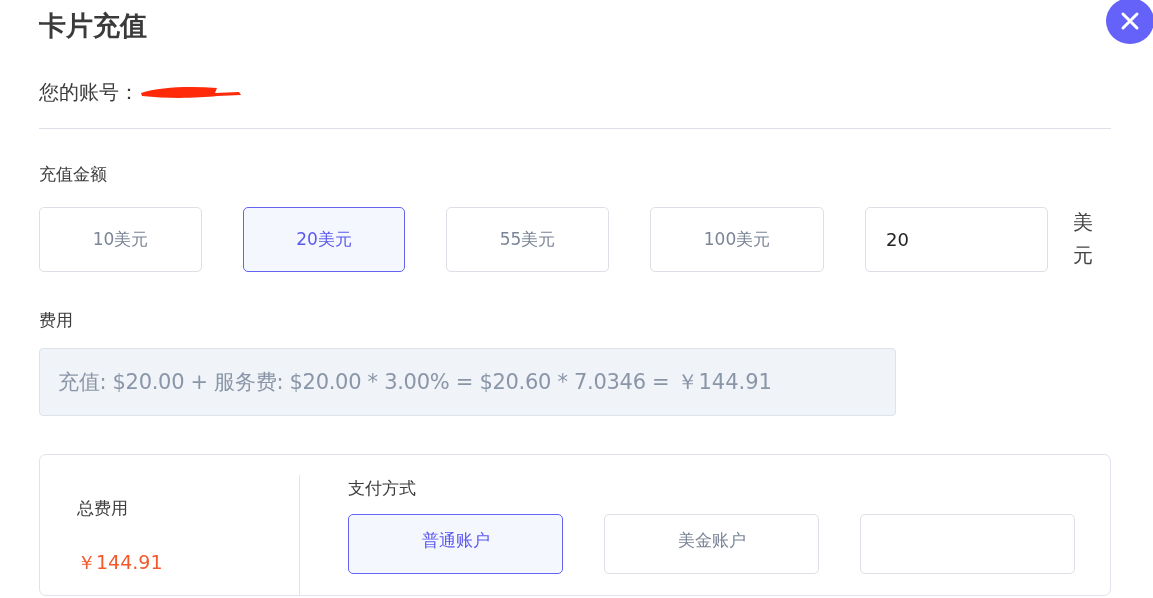  I want to click on payment-label: 支付方式, so click(382, 488).